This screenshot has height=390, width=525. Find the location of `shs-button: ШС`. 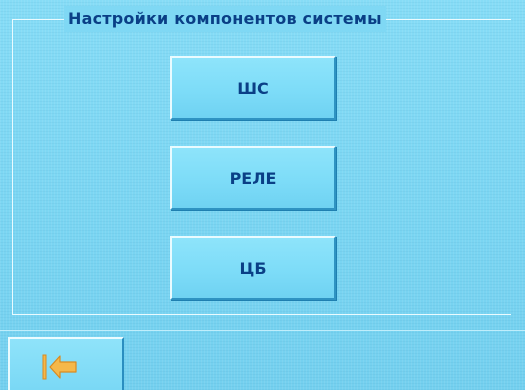

shs-button: ШС is located at coordinates (253, 88).